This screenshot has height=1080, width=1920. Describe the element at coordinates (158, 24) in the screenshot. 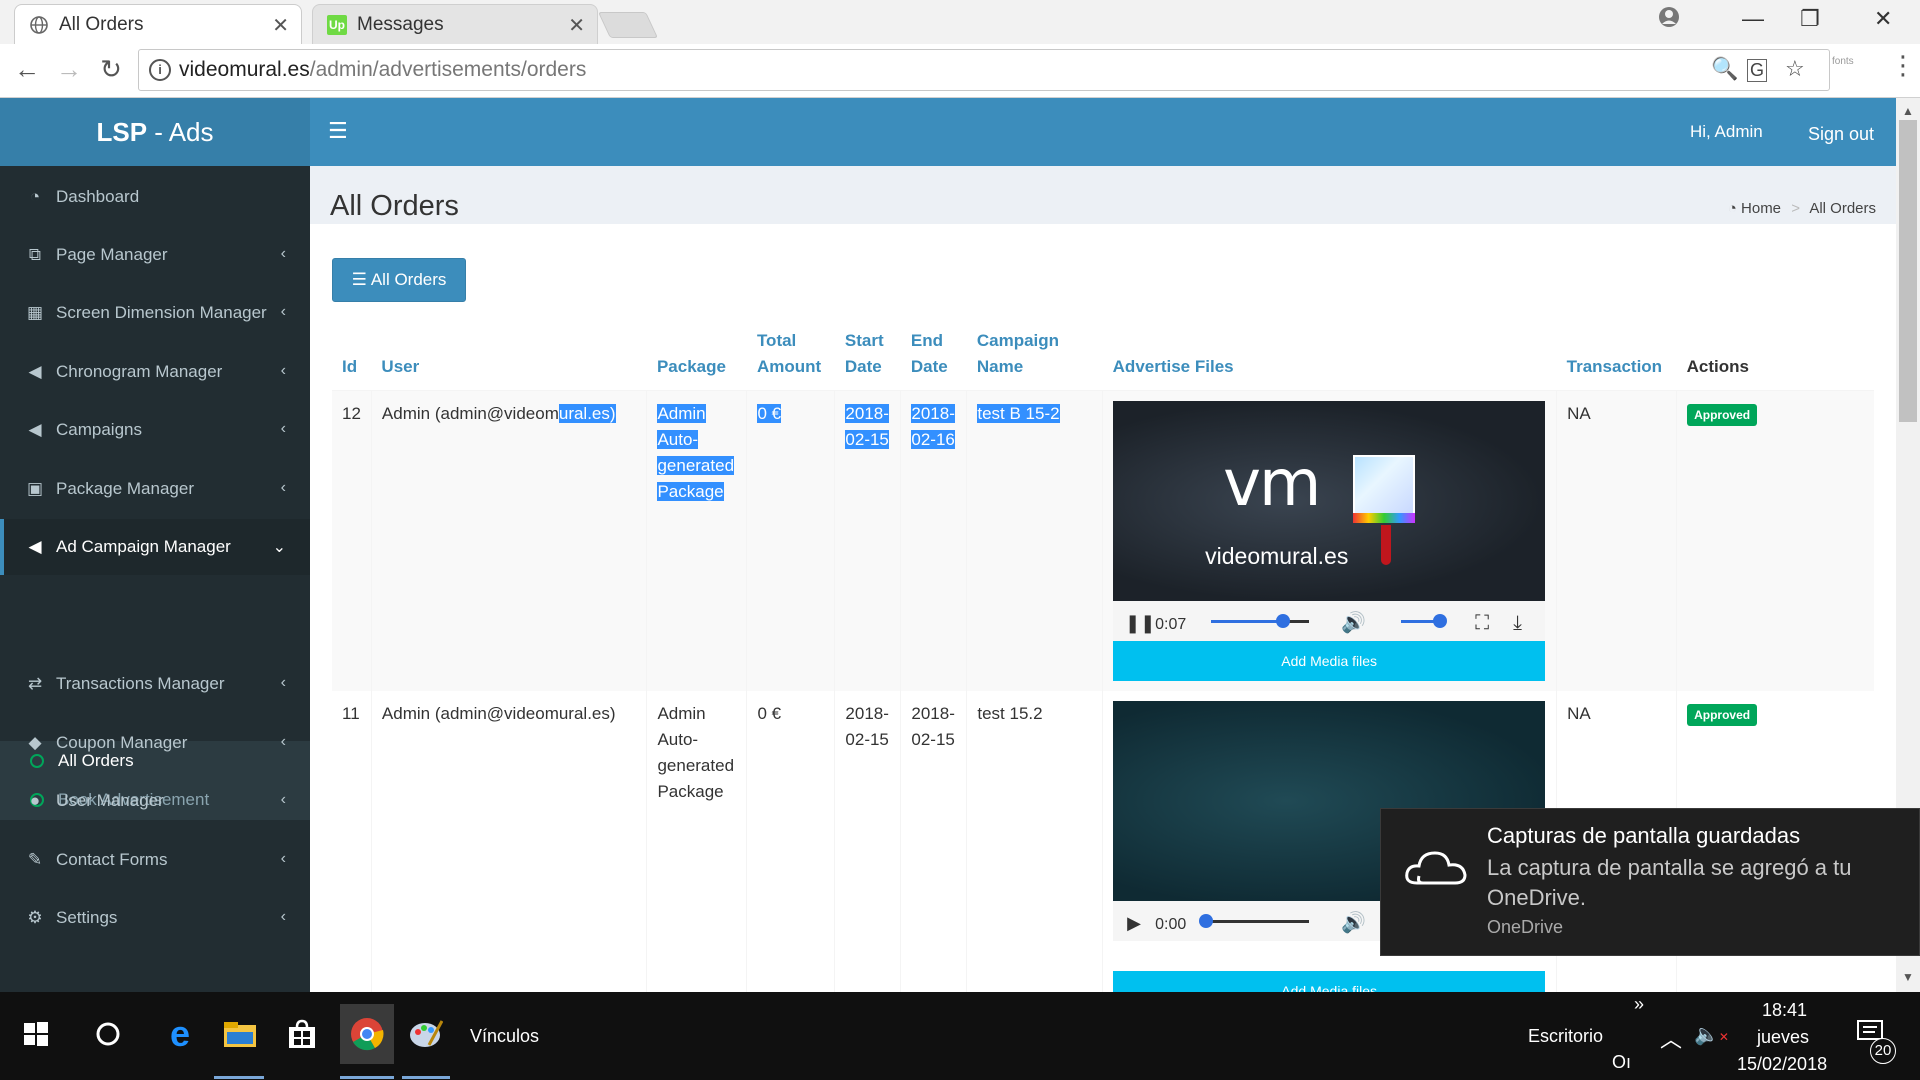

I see `tab-all-orders: All Orders ✕` at that location.